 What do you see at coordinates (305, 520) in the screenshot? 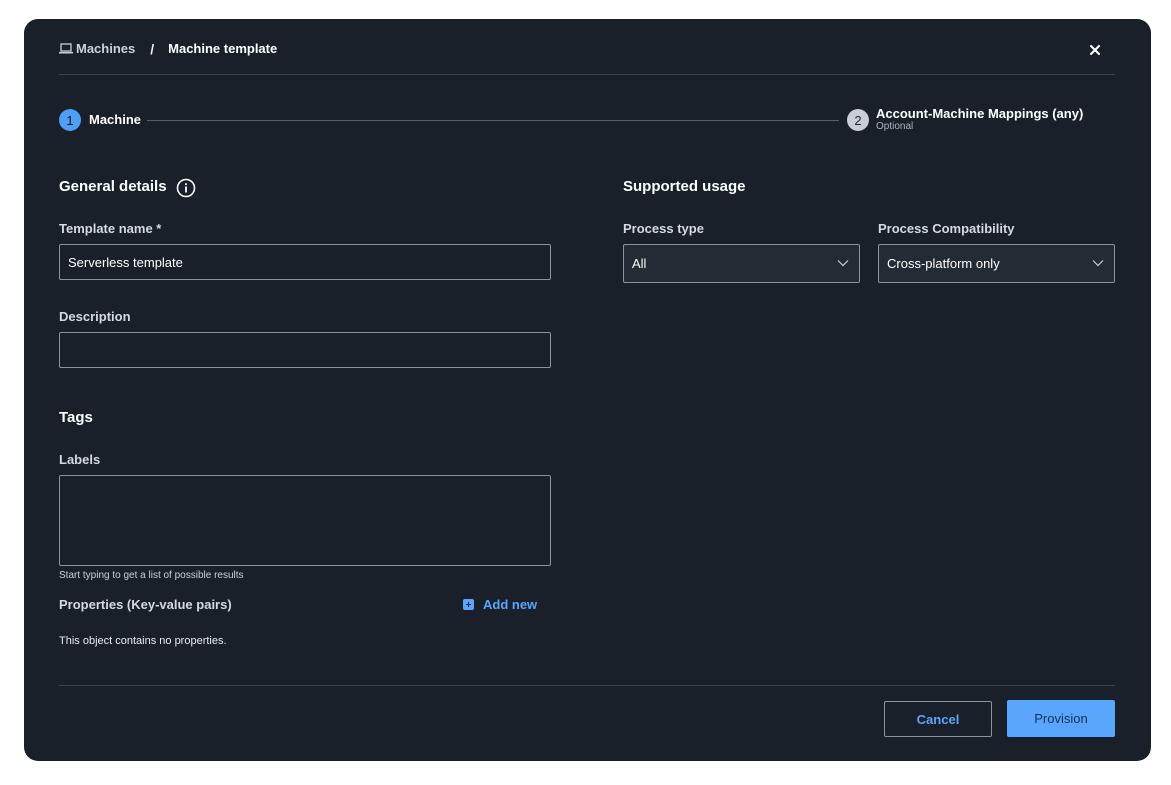
I see `labels-input` at bounding box center [305, 520].